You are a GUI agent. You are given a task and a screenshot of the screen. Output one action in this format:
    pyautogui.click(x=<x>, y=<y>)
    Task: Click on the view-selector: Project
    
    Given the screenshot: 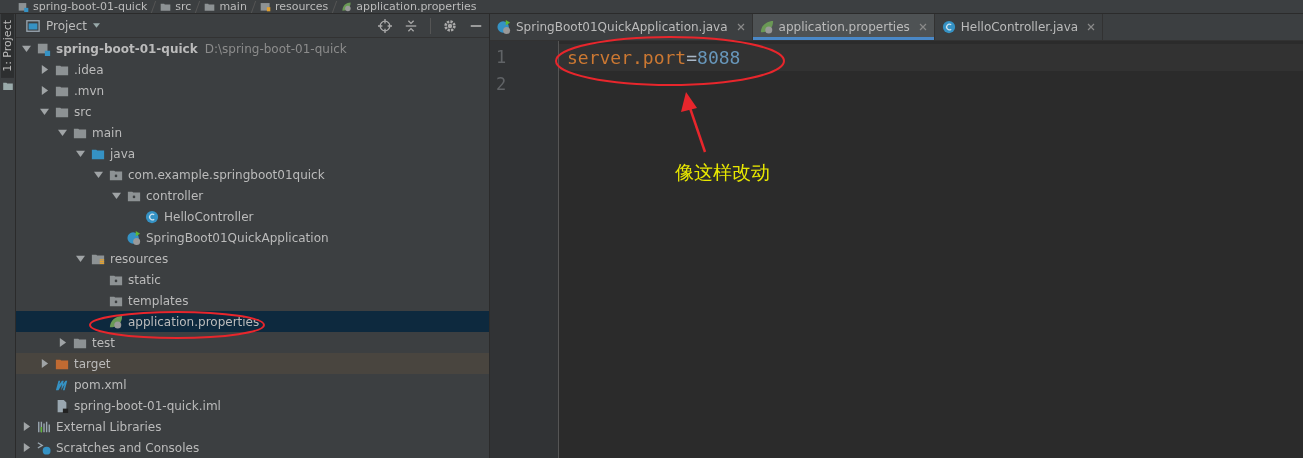 What is the action you would take?
    pyautogui.click(x=63, y=25)
    